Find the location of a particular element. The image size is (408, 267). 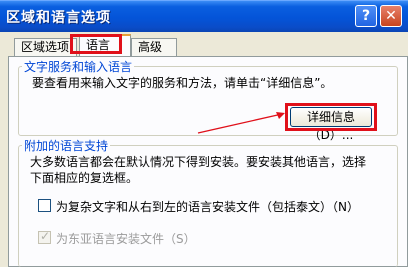

east-asian-checkbox-label: 为东亚语言安装文件（S） is located at coordinates (126, 239).